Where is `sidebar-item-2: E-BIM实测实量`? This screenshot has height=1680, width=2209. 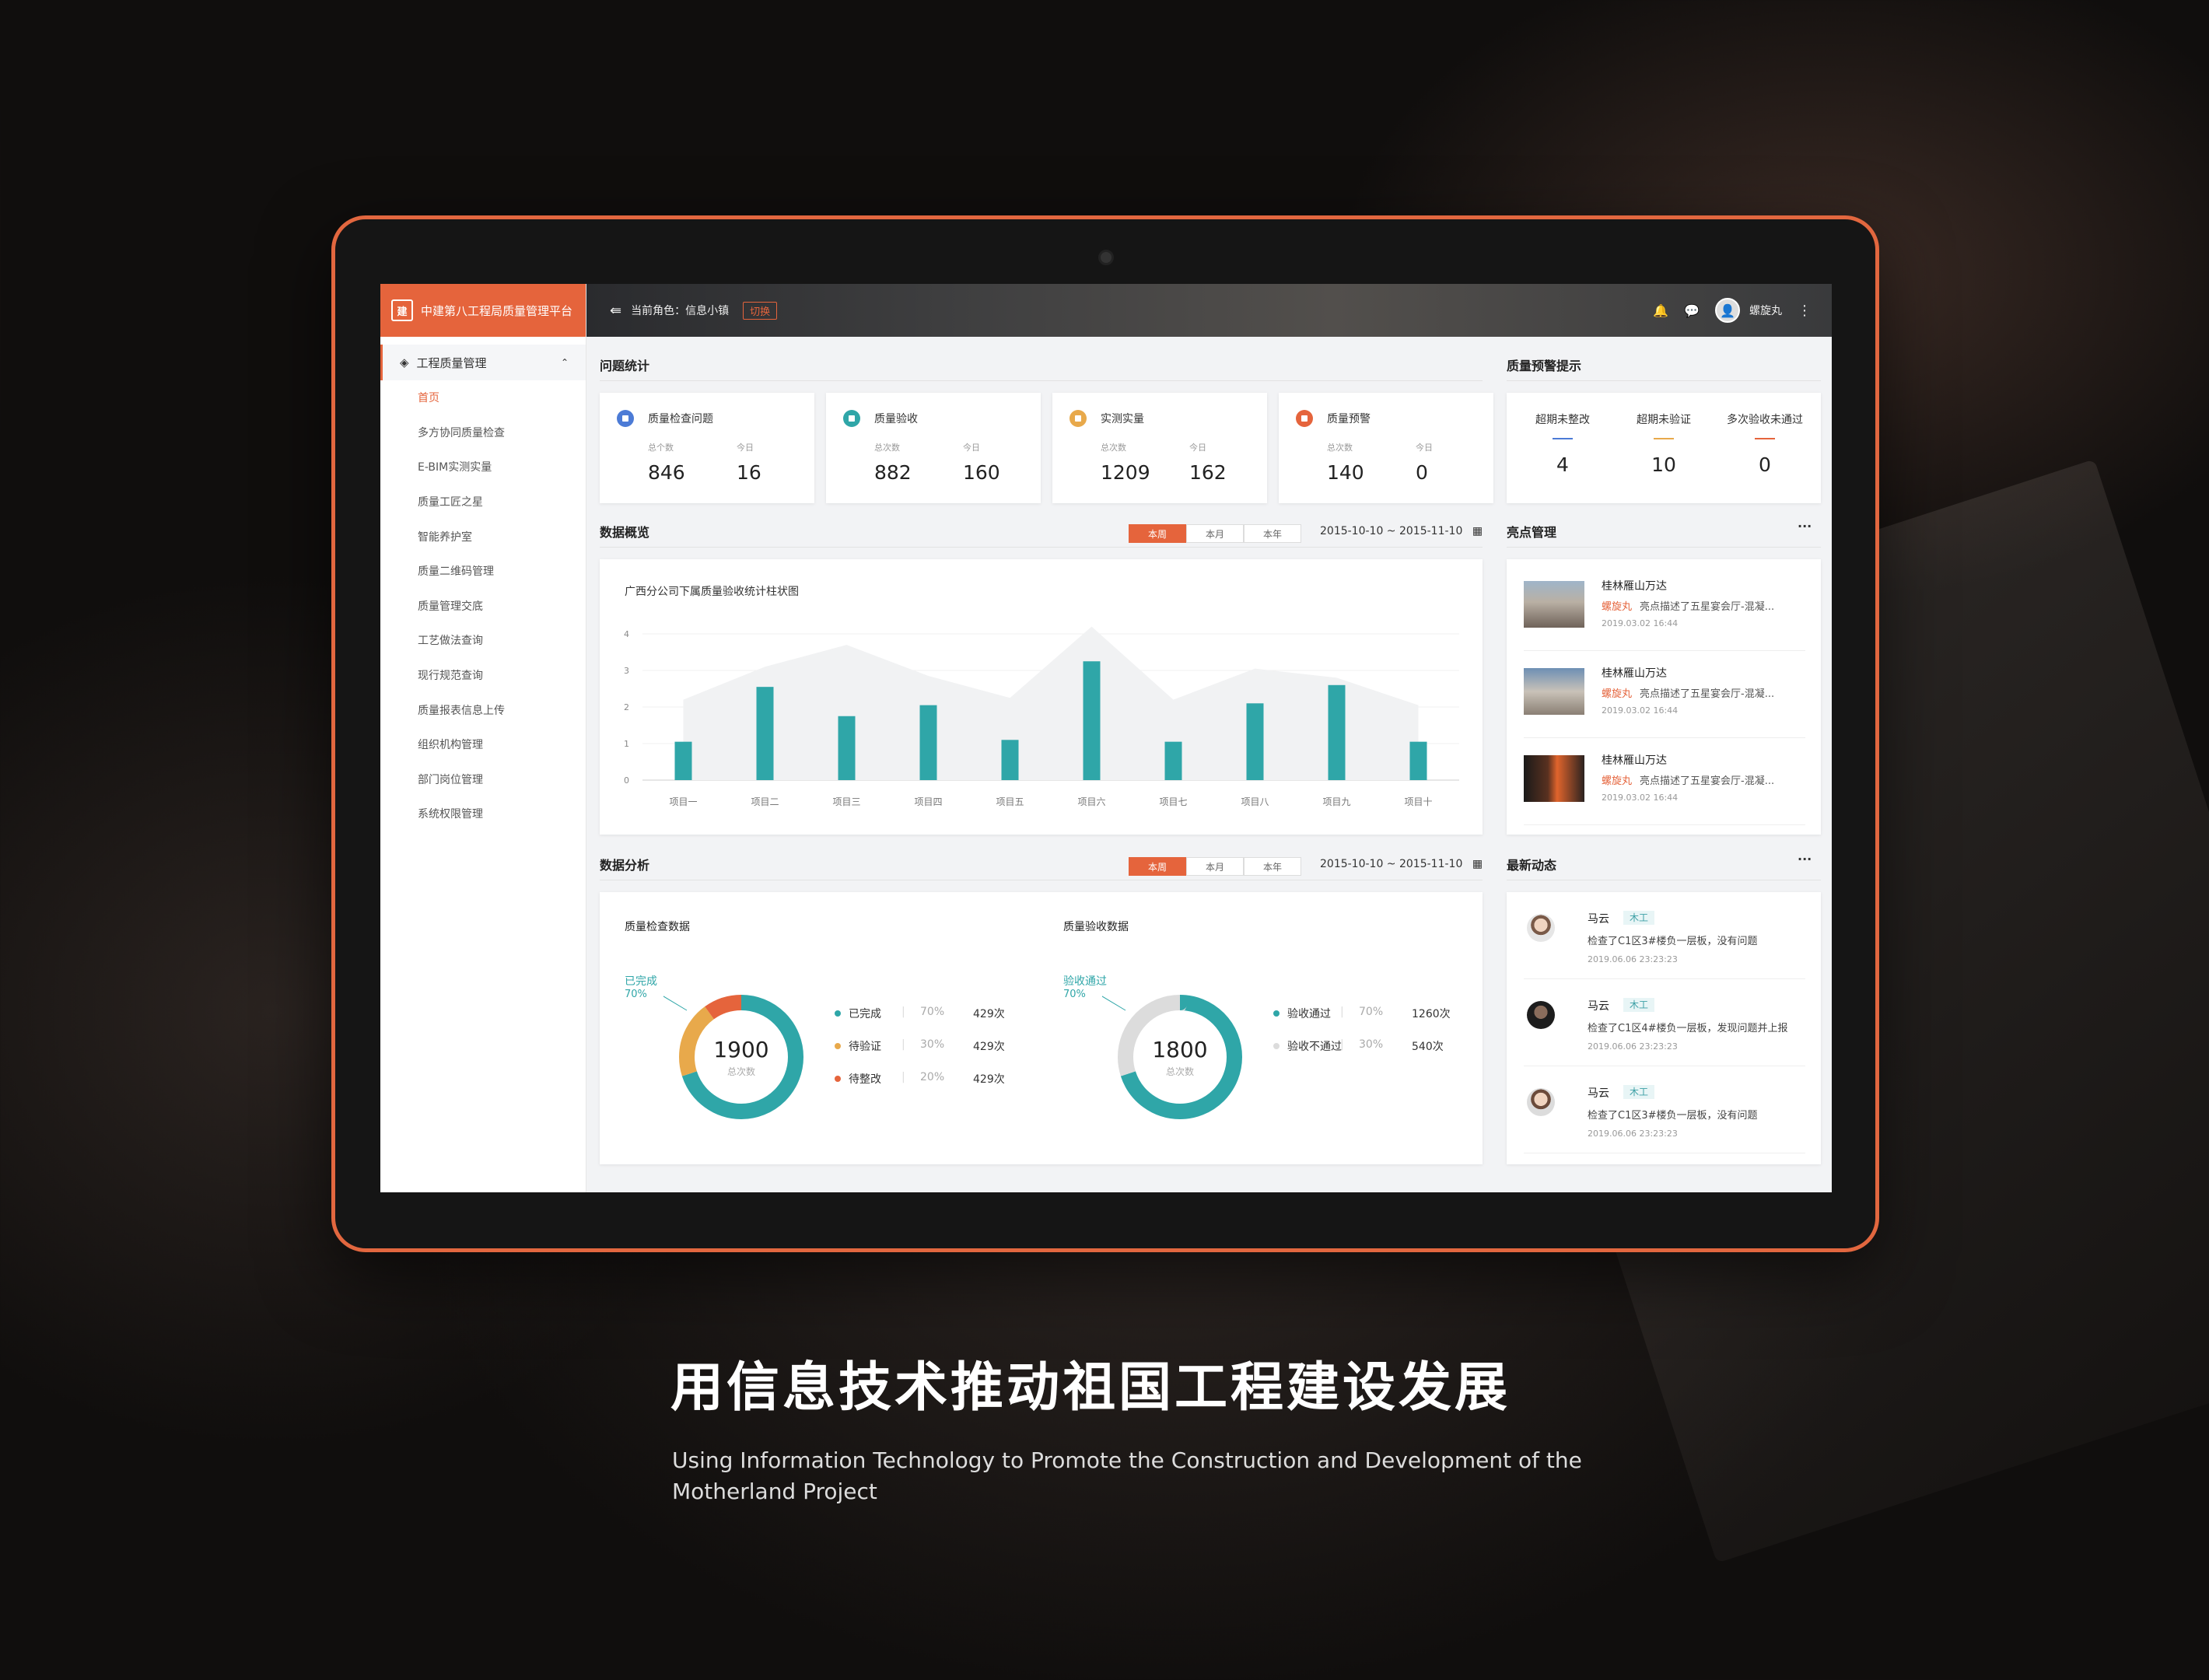
sidebar-item-2: E-BIM实测实量 is located at coordinates (483, 468).